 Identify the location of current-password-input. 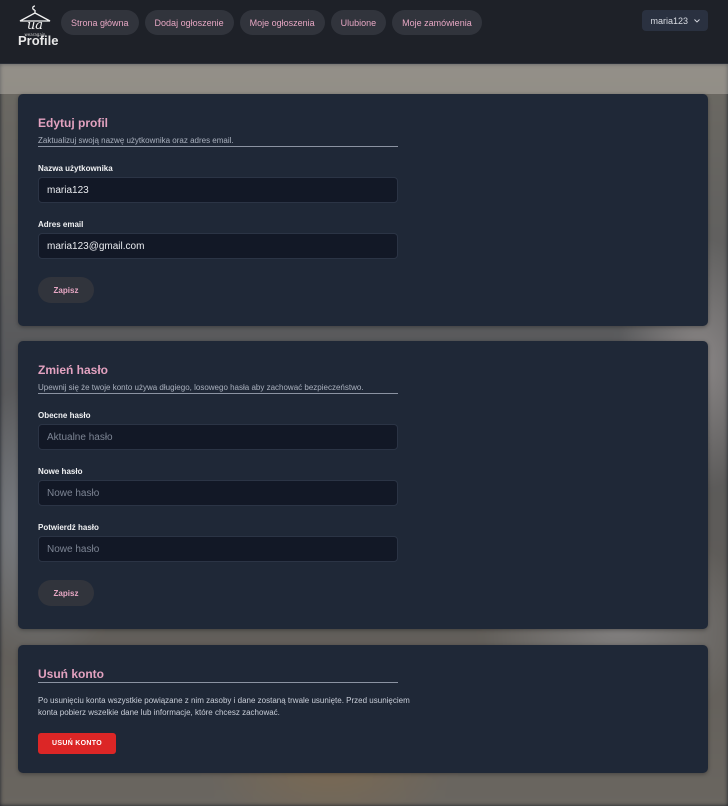
(218, 437).